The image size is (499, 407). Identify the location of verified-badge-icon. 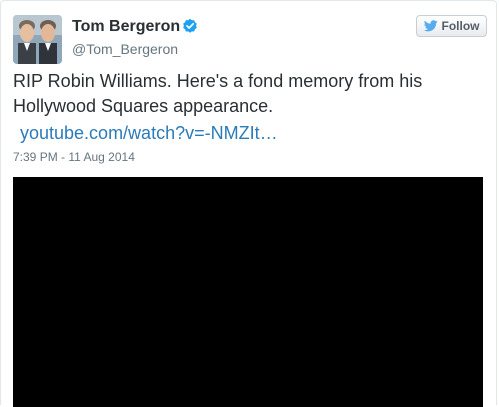
(190, 25).